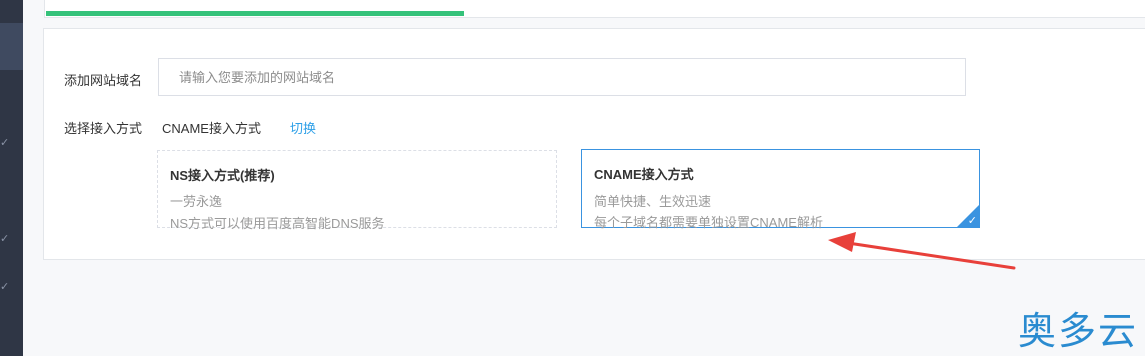  What do you see at coordinates (1078, 331) in the screenshot?
I see `watermark-logo: 奥多云` at bounding box center [1078, 331].